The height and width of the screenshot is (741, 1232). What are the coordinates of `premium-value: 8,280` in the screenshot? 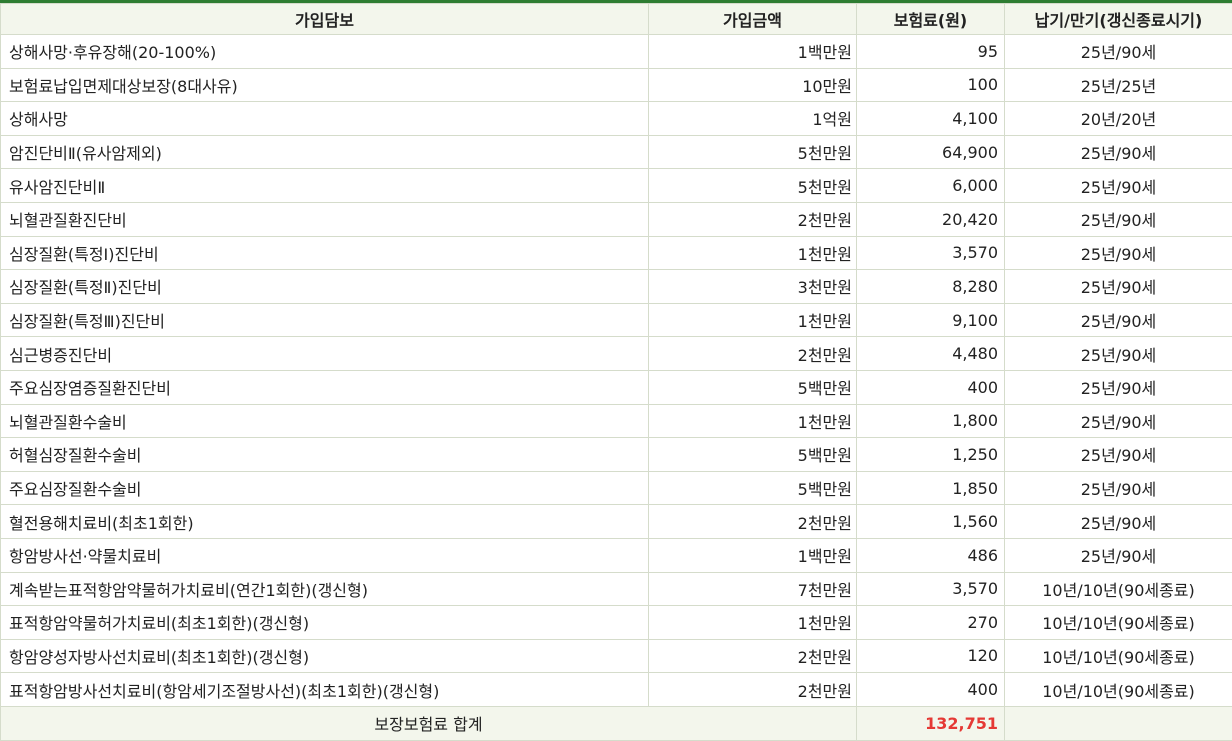 It's located at (931, 287).